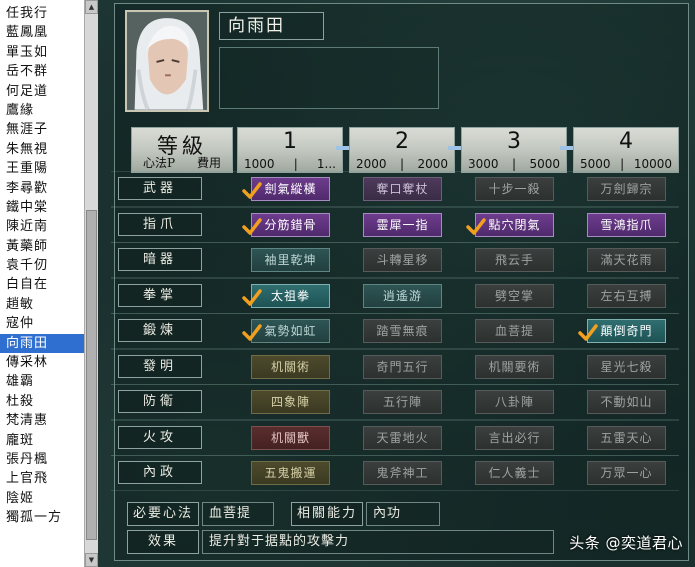 The width and height of the screenshot is (695, 567). Describe the element at coordinates (402, 189) in the screenshot. I see `skill-button: 奪口奪杖` at that location.